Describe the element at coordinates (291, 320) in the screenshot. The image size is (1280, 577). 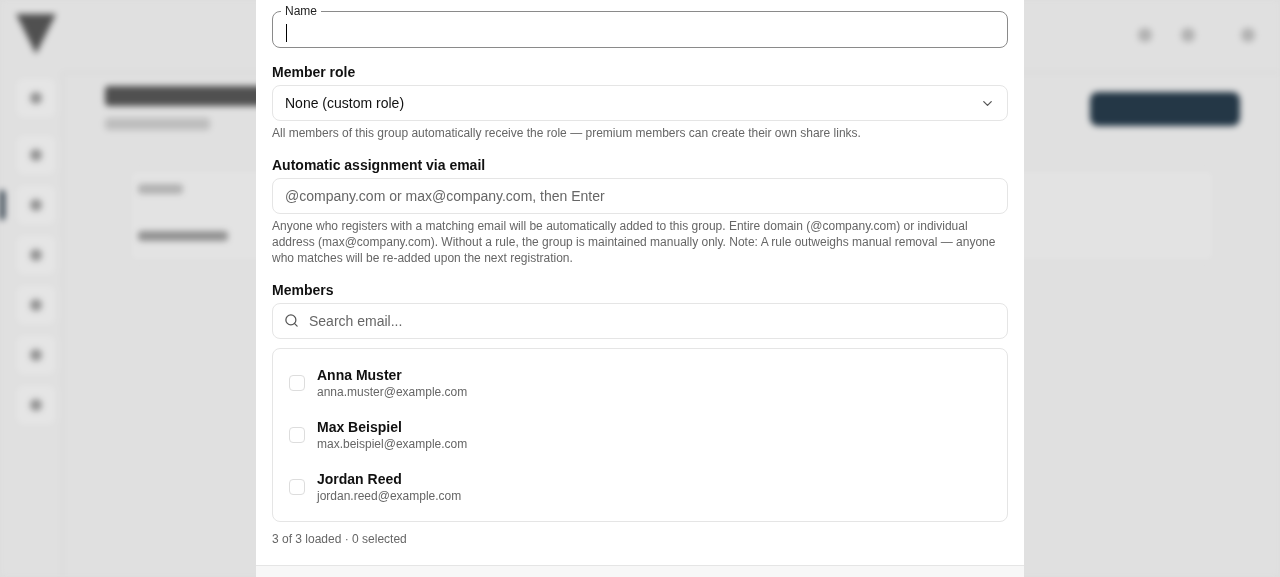
I see `search-icon` at that location.